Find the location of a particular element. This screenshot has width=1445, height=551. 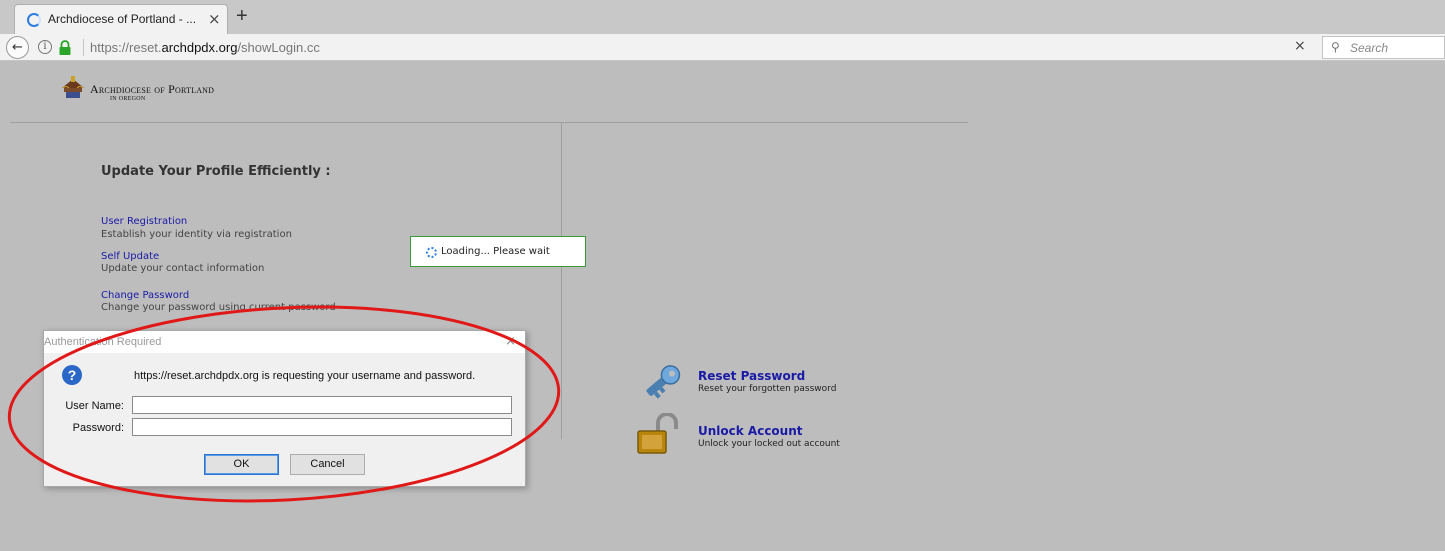

password-field is located at coordinates (322, 427).